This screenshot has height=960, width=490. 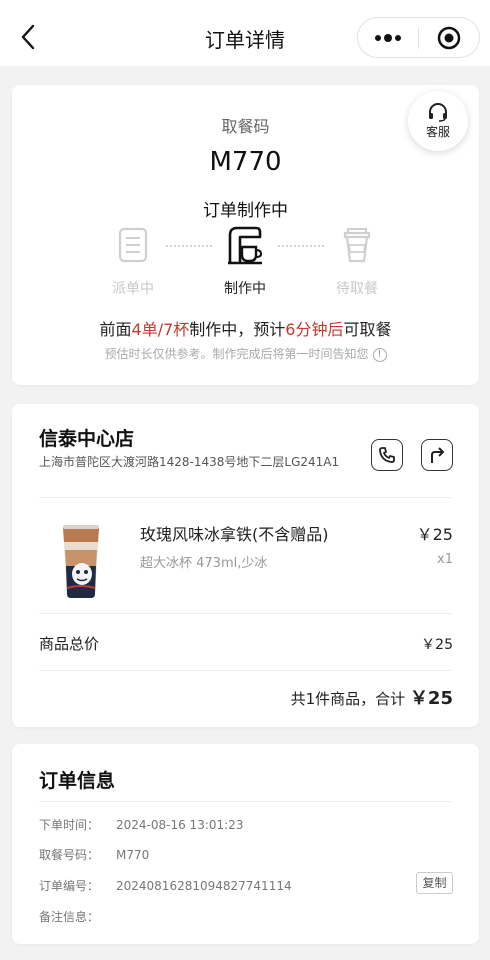 I want to click on phone-icon, so click(x=387, y=455).